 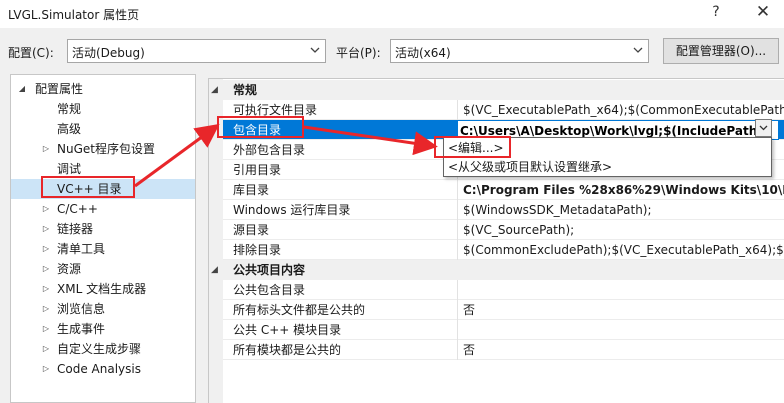 What do you see at coordinates (519, 51) in the screenshot?
I see `platform-combo: 活动(x64)` at bounding box center [519, 51].